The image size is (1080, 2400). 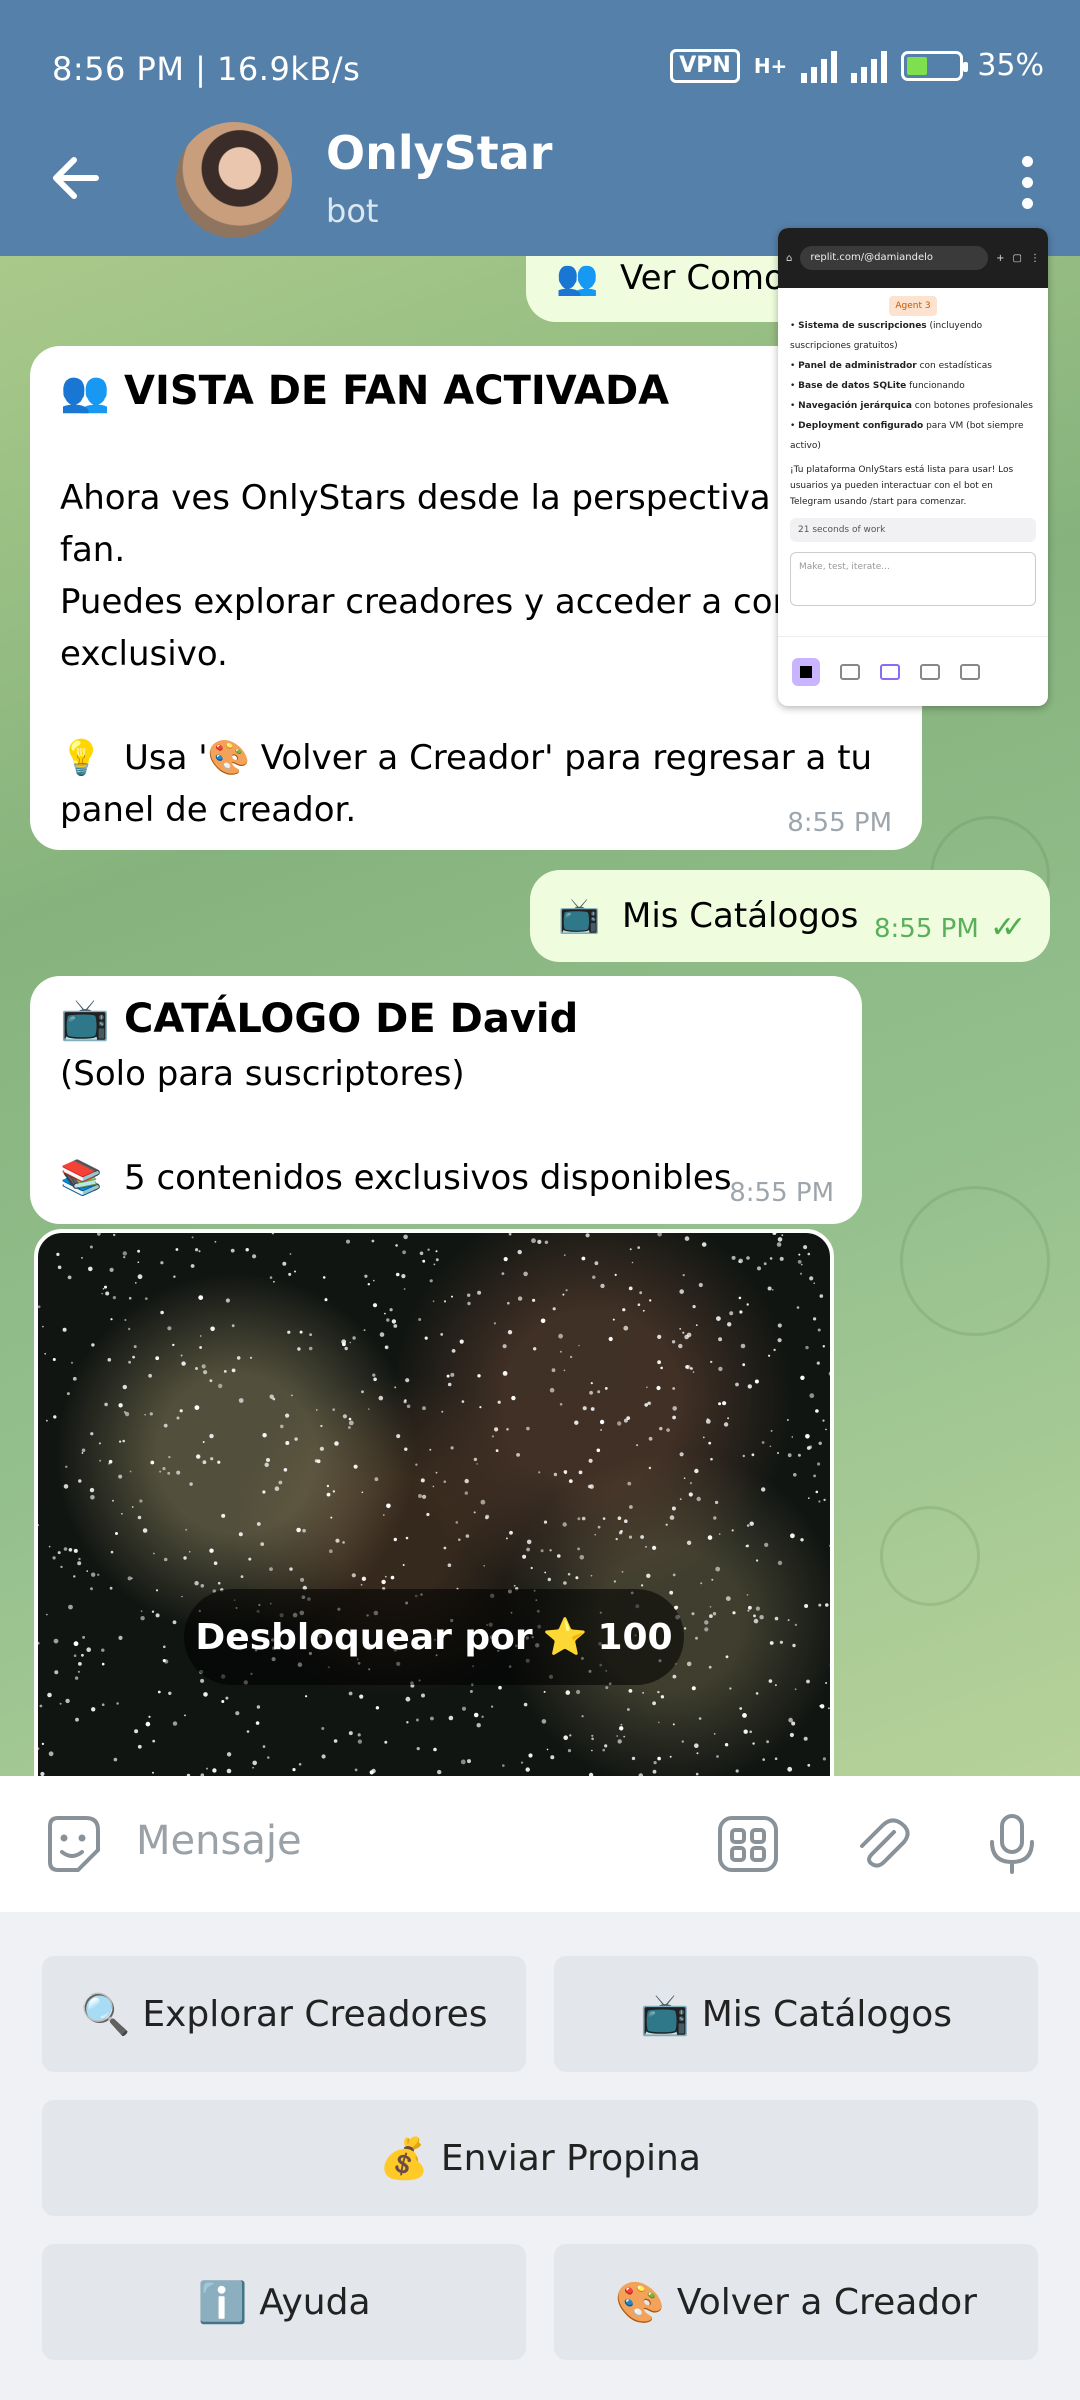 I want to click on message-heading-emoji: 📺, so click(x=85, y=1020).